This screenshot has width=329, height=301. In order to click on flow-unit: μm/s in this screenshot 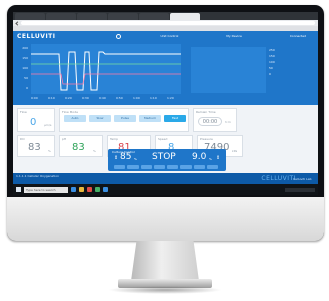, I will do `click(48, 125)`.